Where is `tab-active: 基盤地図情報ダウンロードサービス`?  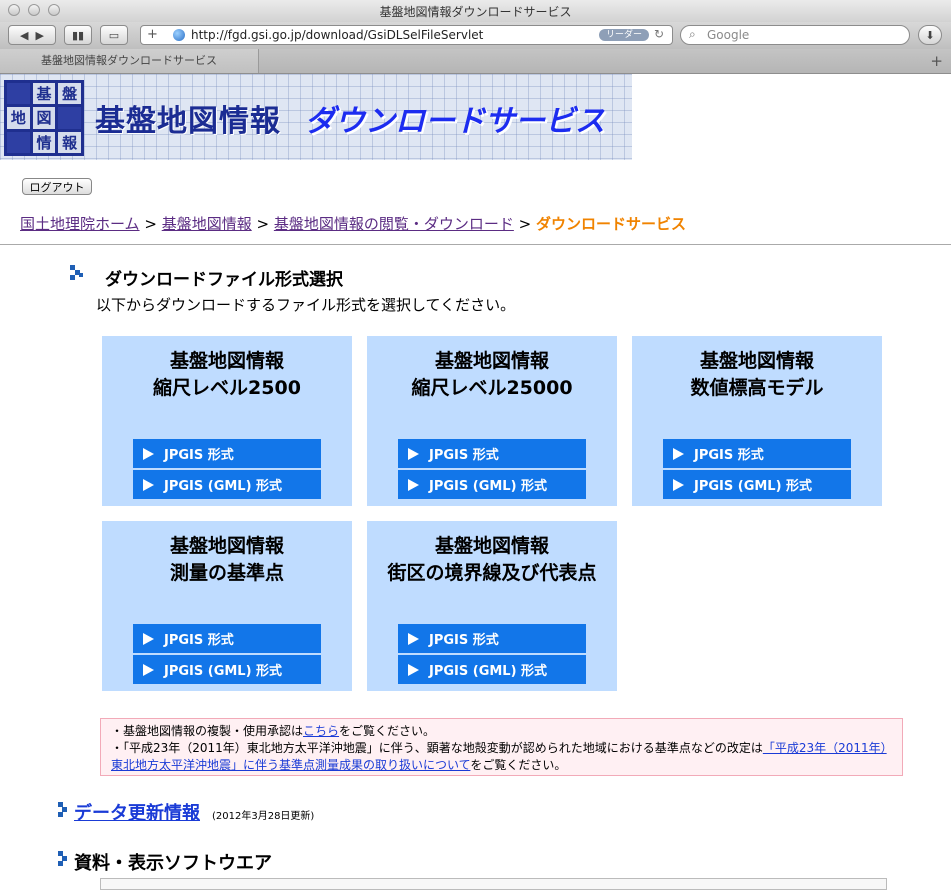
tab-active: 基盤地図情報ダウンロードサービス is located at coordinates (129, 61).